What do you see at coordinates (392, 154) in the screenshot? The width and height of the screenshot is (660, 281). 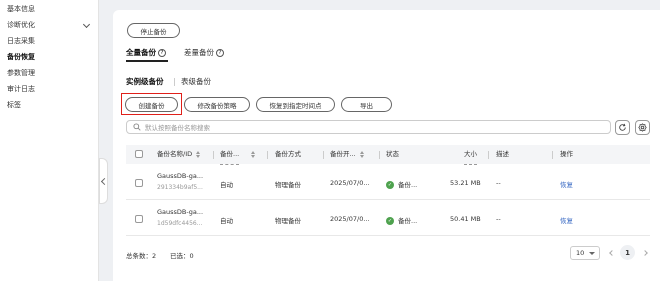 I see `column-status: 状态` at bounding box center [392, 154].